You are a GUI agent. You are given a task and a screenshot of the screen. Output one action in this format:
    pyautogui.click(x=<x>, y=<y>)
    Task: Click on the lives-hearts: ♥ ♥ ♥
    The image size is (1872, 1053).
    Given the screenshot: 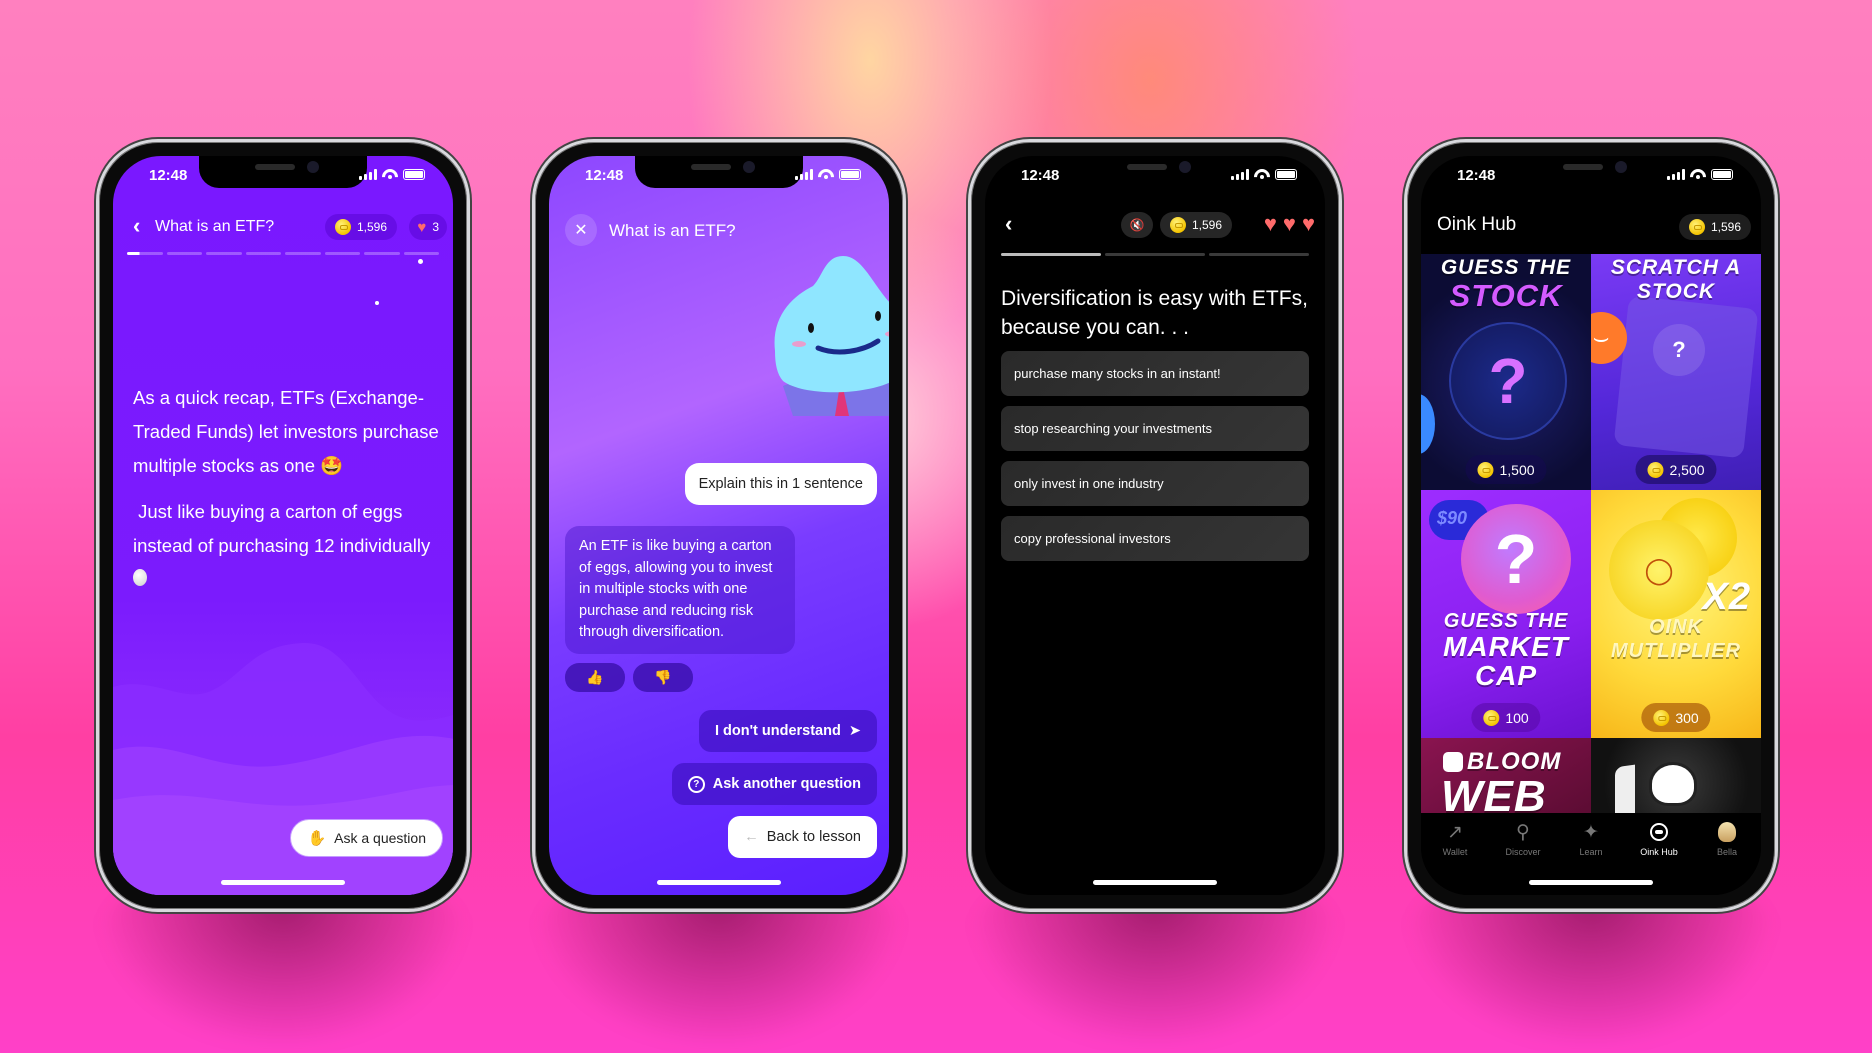 What is the action you would take?
    pyautogui.click(x=1289, y=224)
    